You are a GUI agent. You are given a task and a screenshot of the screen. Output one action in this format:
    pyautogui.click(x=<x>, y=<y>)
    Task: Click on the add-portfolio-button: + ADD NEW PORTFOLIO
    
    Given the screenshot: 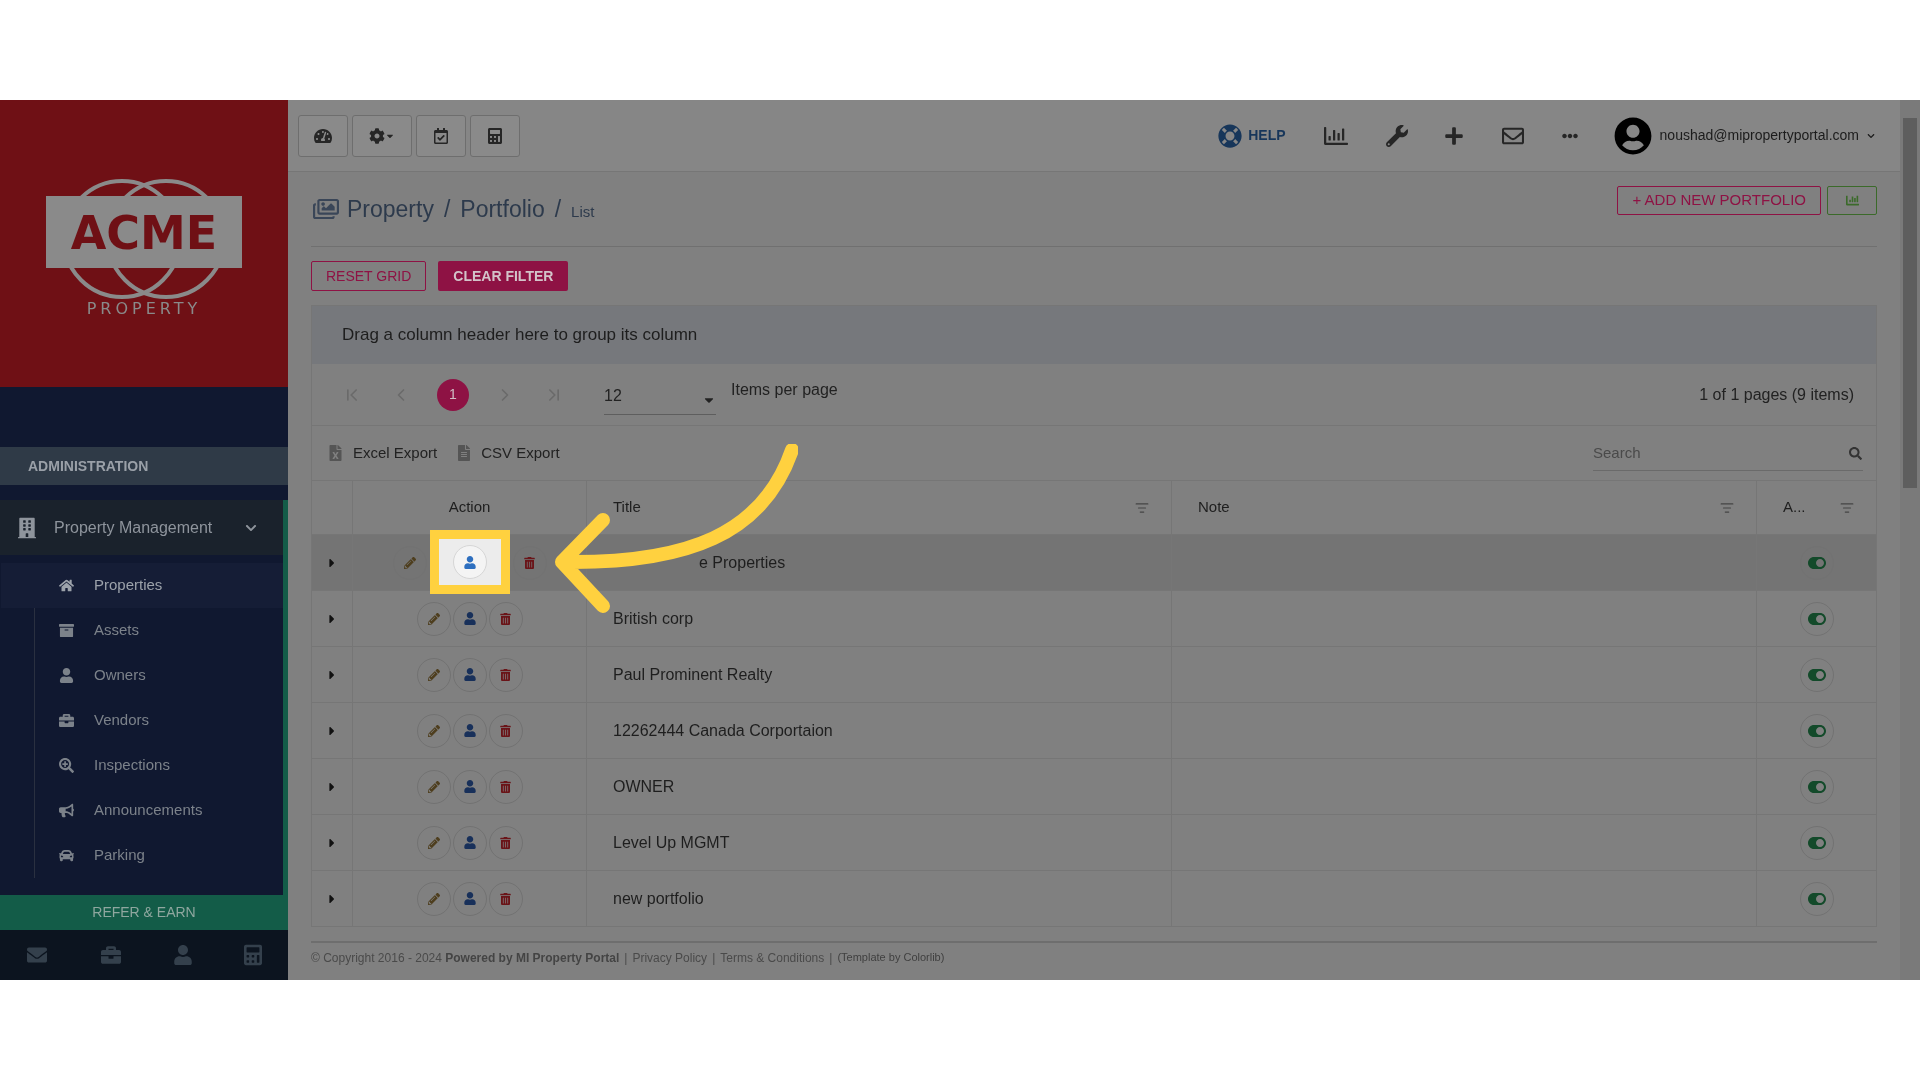 What is the action you would take?
    pyautogui.click(x=1719, y=200)
    